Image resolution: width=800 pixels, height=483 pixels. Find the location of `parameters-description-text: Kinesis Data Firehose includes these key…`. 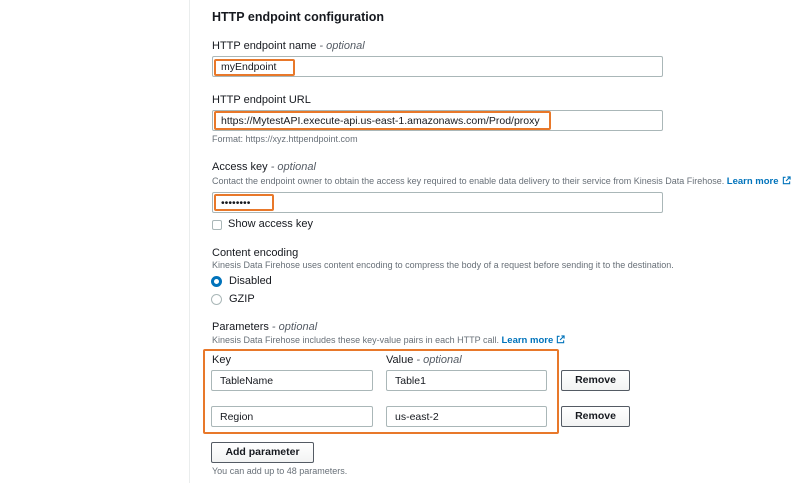

parameters-description-text: Kinesis Data Firehose includes these key… is located at coordinates (355, 340).